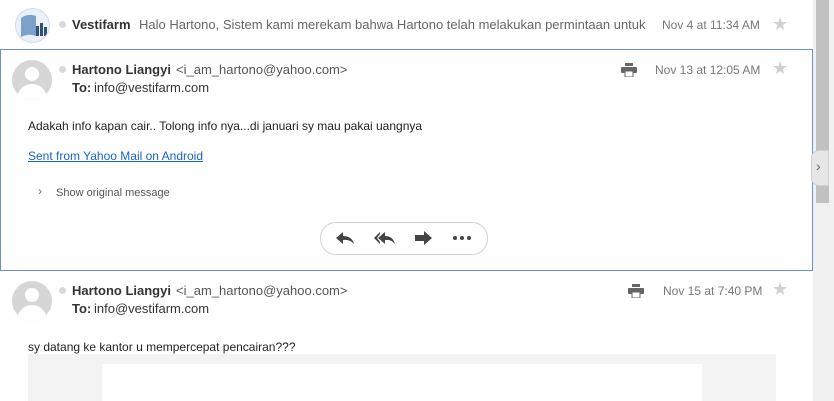 This screenshot has width=834, height=401. Describe the element at coordinates (402, 382) in the screenshot. I see `embedded-content-inner` at that location.